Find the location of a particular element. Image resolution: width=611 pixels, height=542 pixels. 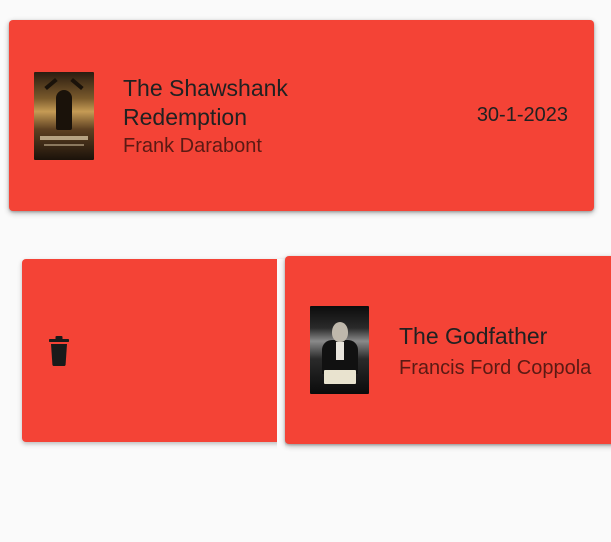

movie-title-line-2: Redemption is located at coordinates (185, 117).